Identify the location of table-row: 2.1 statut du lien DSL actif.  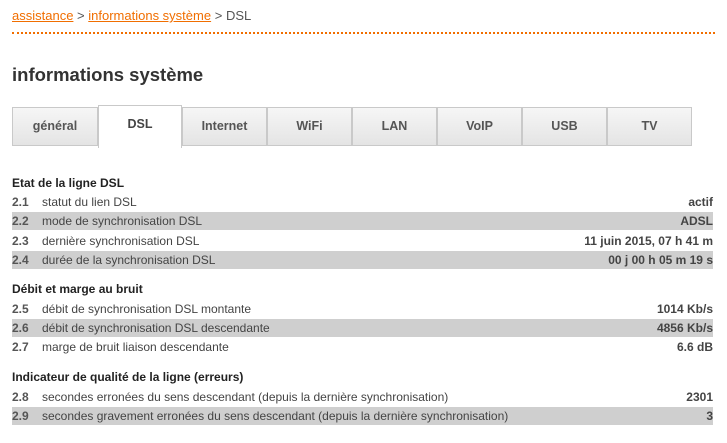
(362, 202).